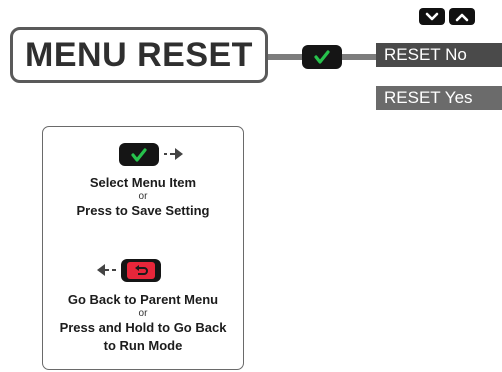 The width and height of the screenshot is (502, 372). What do you see at coordinates (173, 154) in the screenshot?
I see `forward-arrow-icon` at bounding box center [173, 154].